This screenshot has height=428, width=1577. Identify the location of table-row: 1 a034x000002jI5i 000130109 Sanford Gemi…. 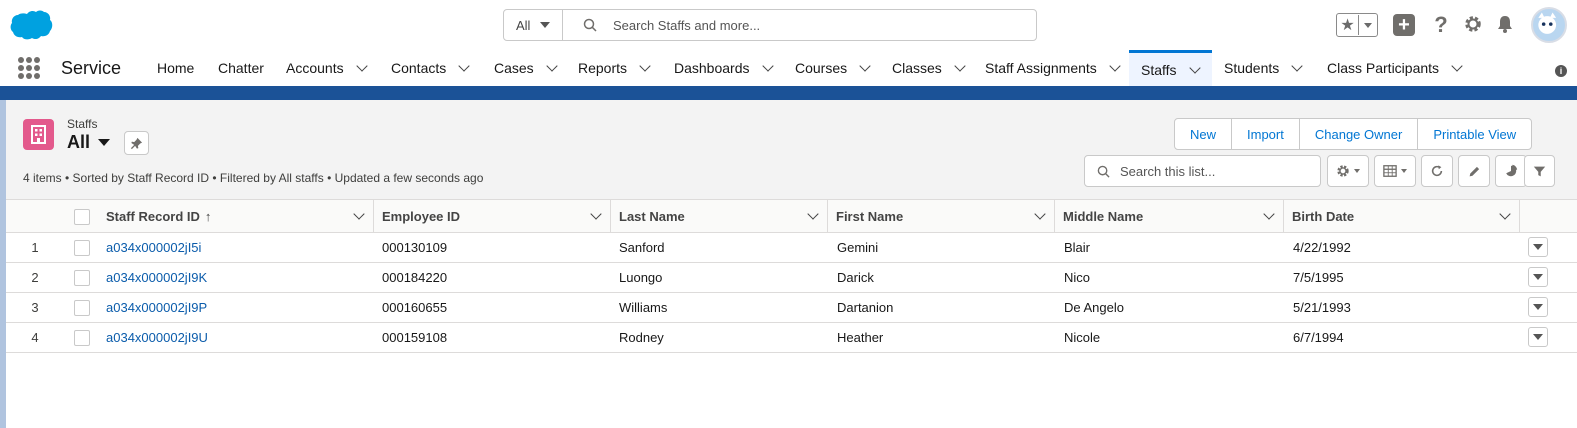
(791, 248).